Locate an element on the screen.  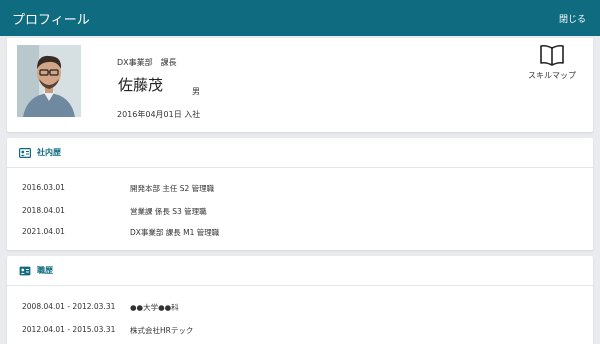
employee-gender: 男 is located at coordinates (196, 91).